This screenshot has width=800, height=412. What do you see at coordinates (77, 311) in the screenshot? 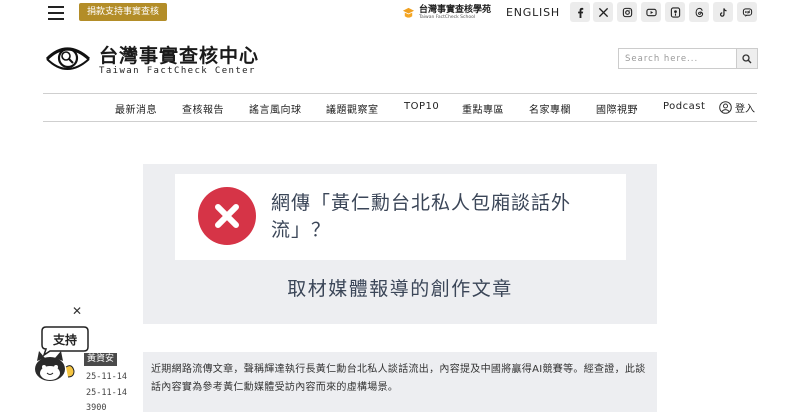
I see `close-icon: ✕` at bounding box center [77, 311].